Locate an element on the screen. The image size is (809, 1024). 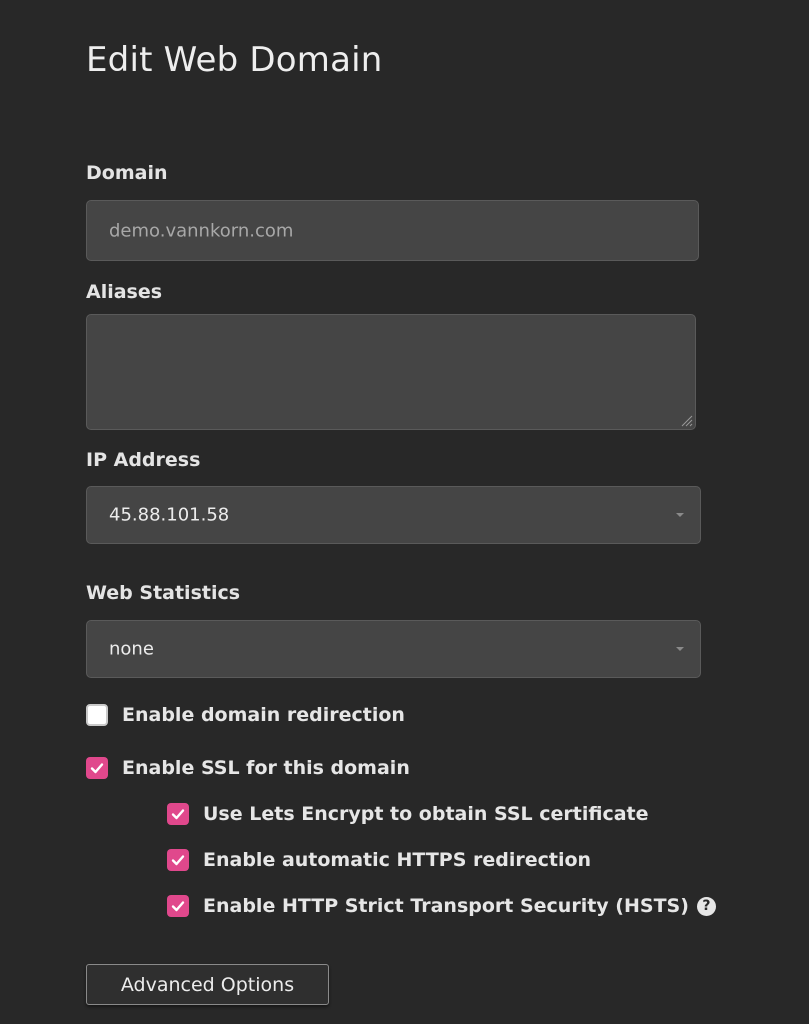
page-title: Edit Web Domain is located at coordinates (234, 60).